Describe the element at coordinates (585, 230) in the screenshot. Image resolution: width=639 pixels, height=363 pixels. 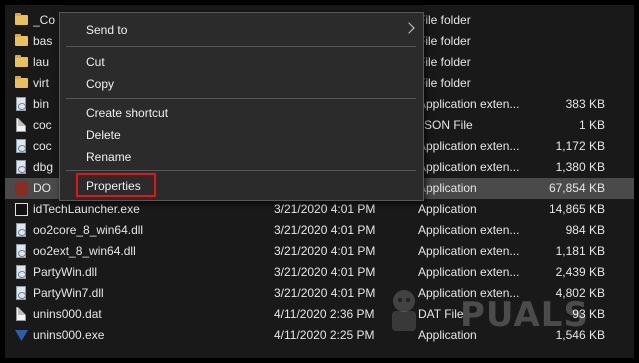
I see `file-size: 984 KB` at that location.